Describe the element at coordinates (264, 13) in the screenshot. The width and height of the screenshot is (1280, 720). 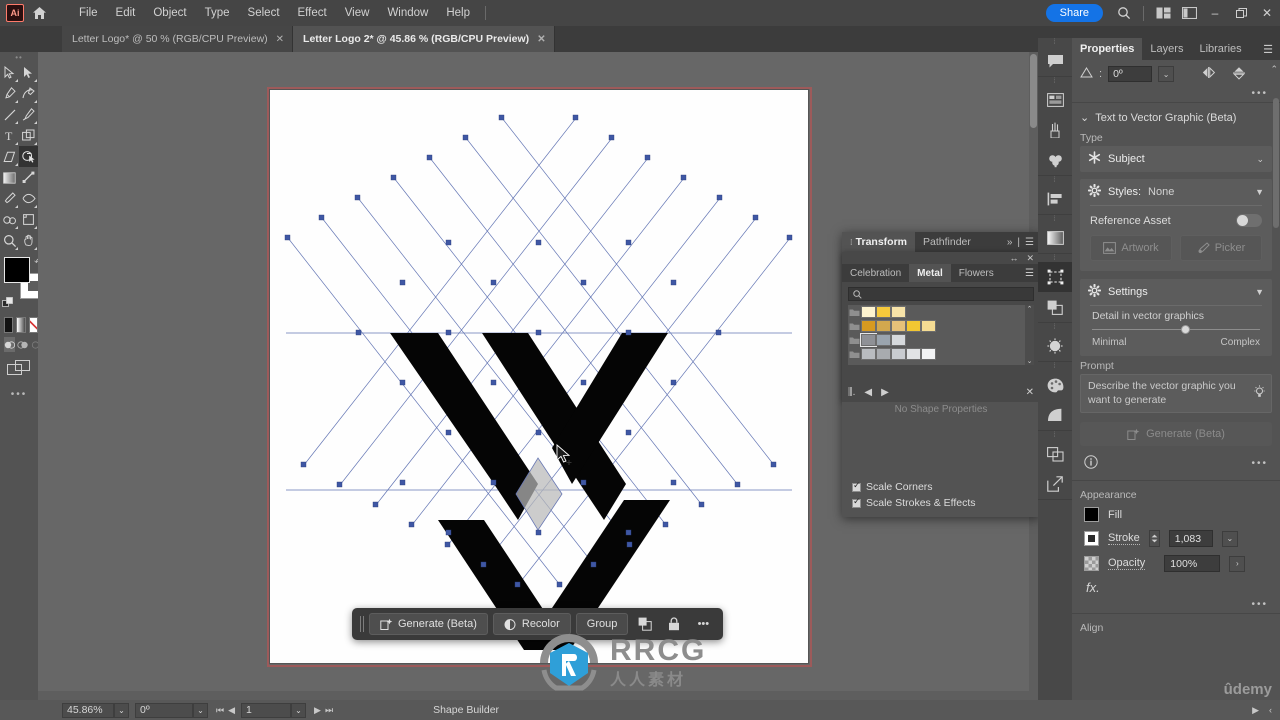
I see `menu-select: Select` at that location.